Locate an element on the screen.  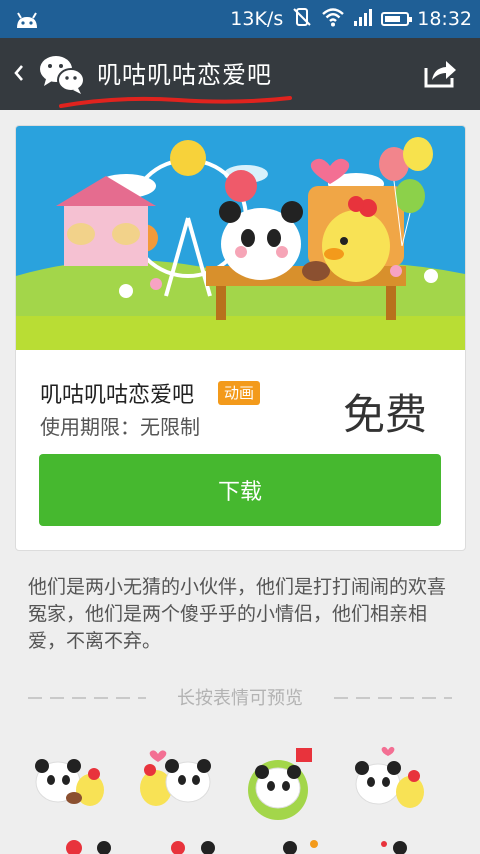
validity-text: 使用期限：无限制 is located at coordinates (120, 427).